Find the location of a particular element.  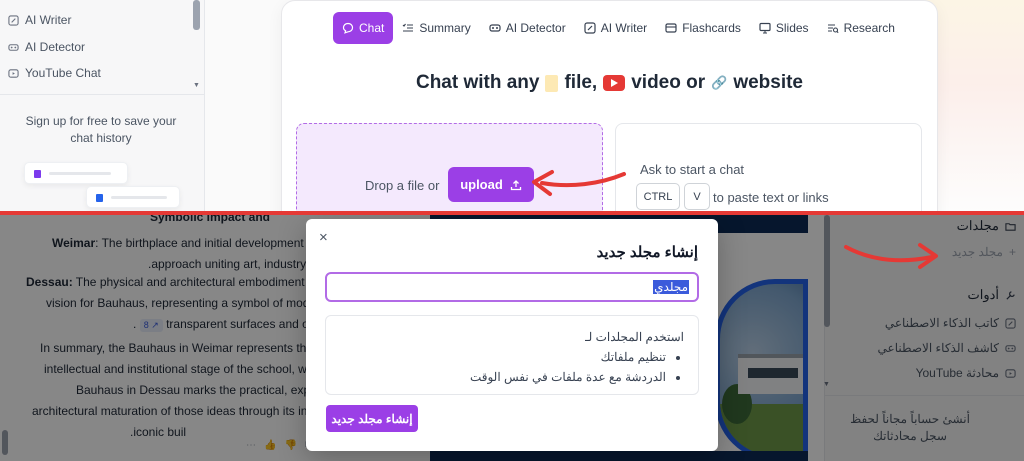

headline-text: Chat with any is located at coordinates (477, 82).